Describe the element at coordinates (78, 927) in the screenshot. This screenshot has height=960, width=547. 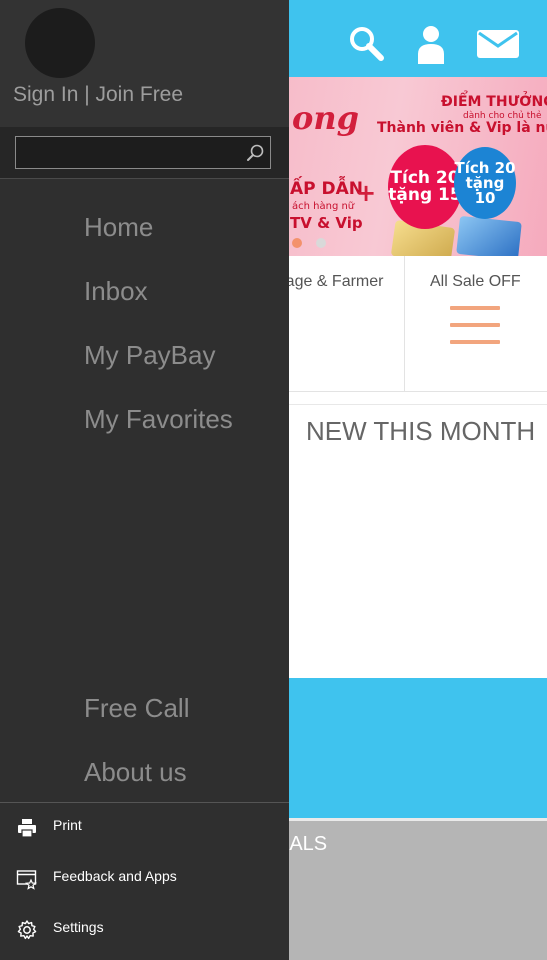
I see `settings-label: Settings` at that location.